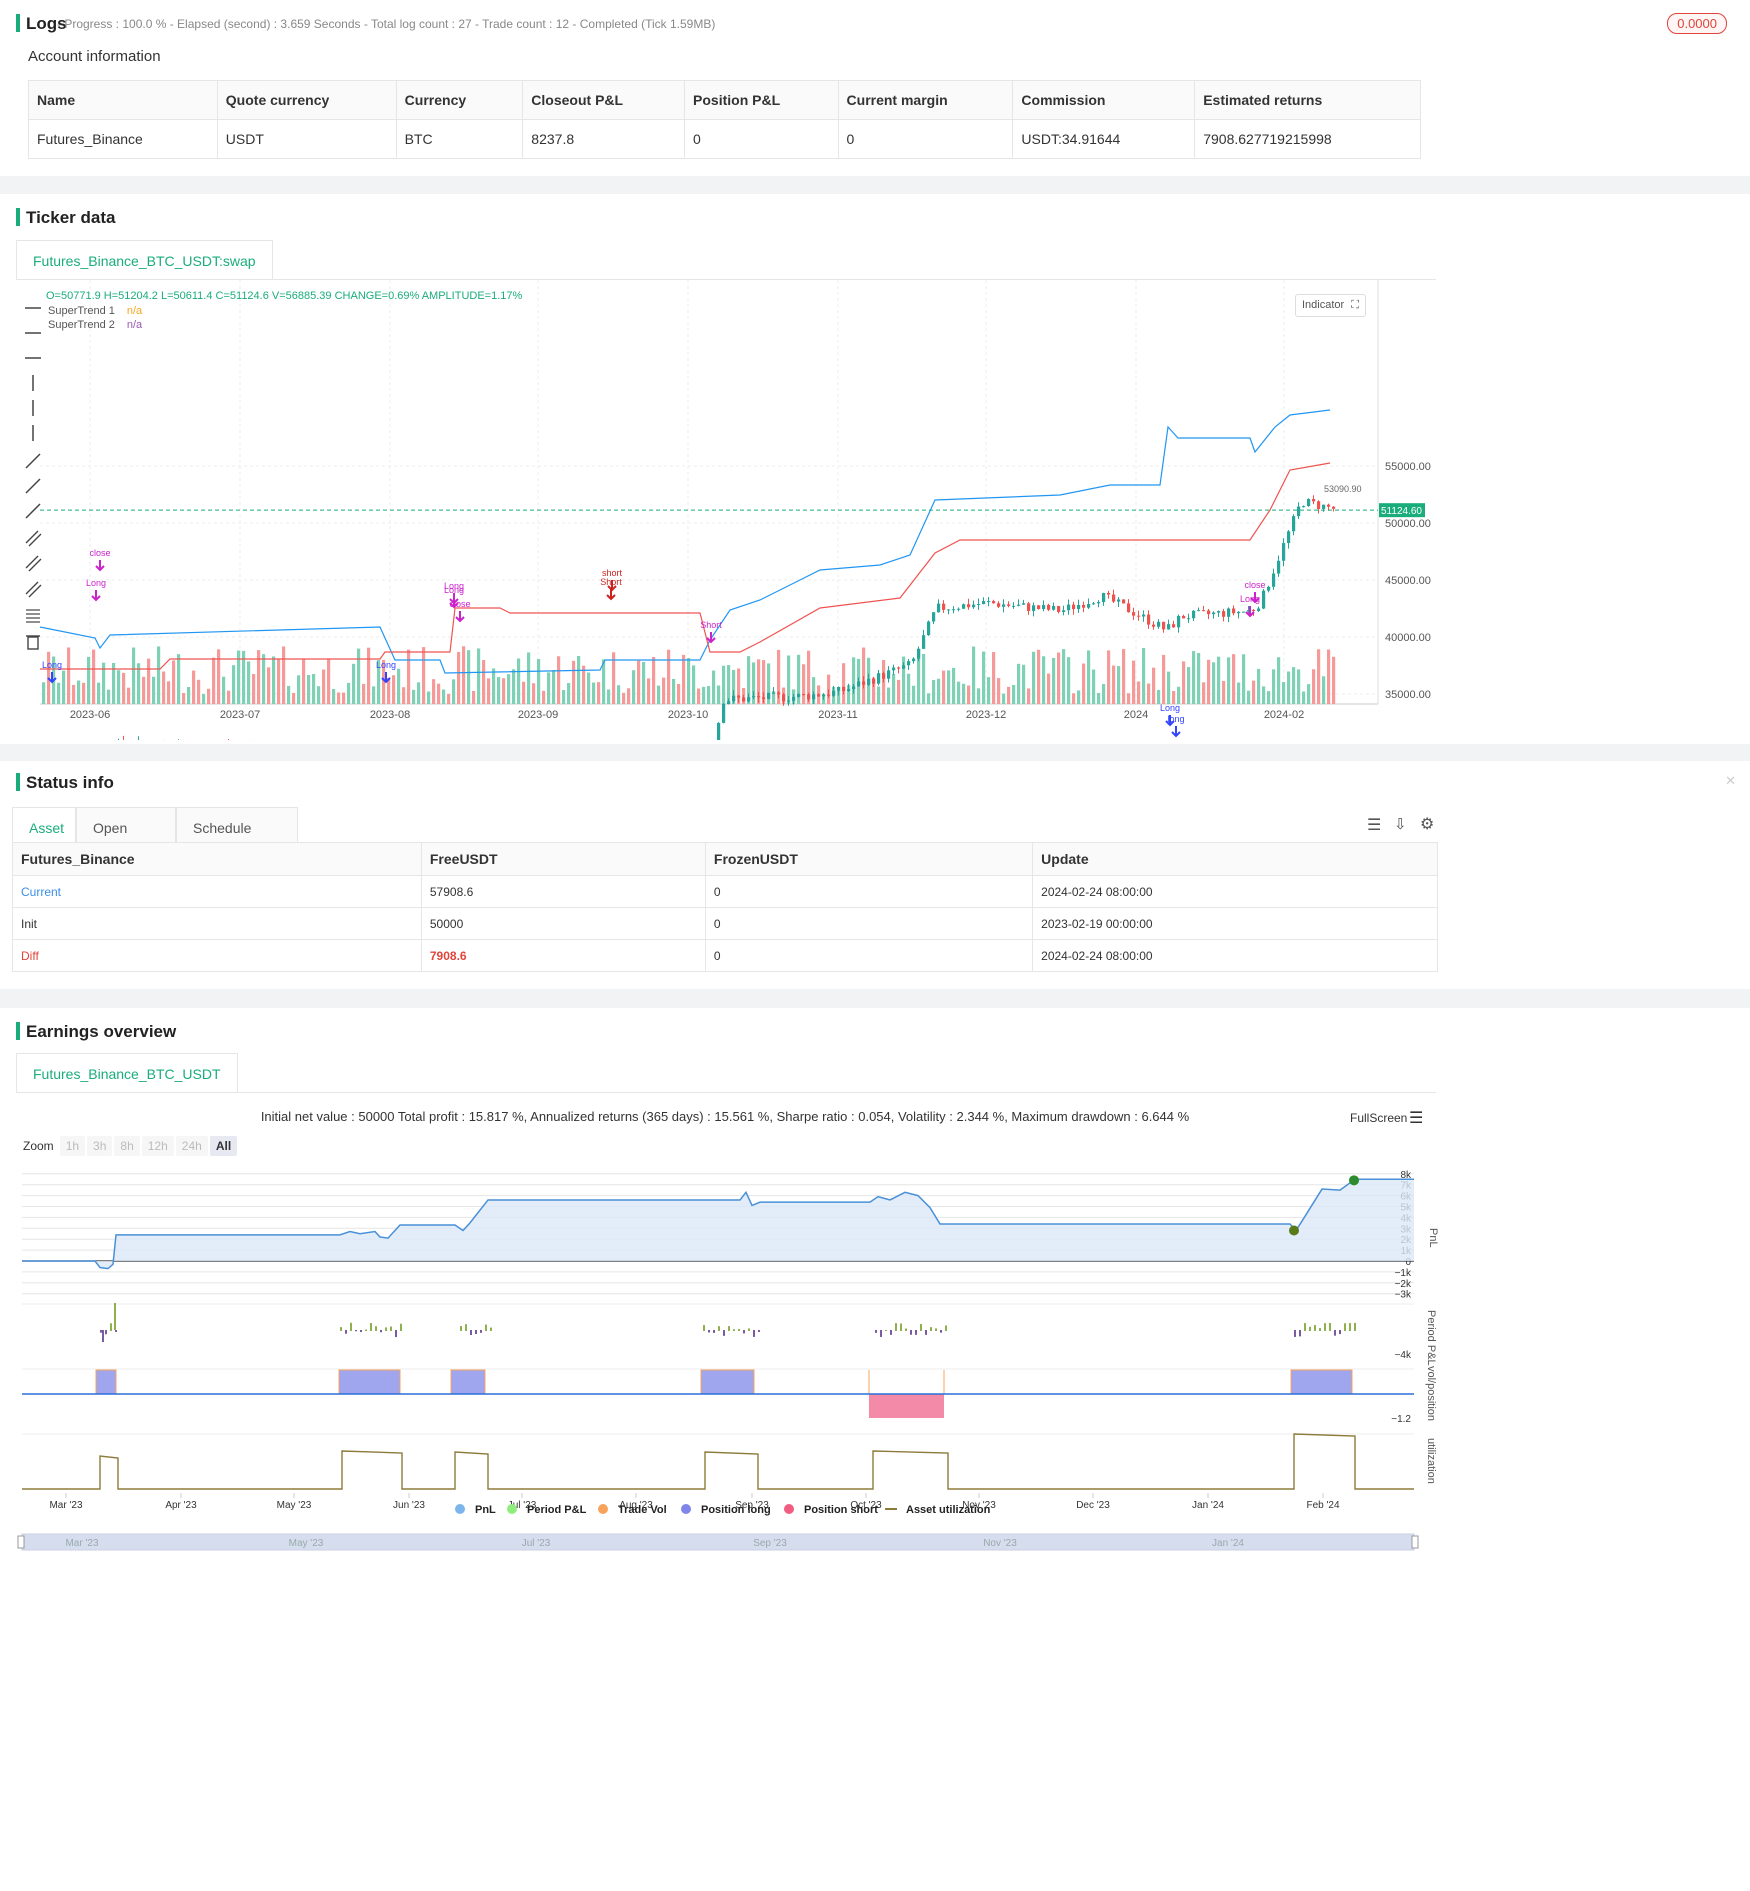  What do you see at coordinates (191, 1146) in the screenshot?
I see `zoom-button-24h: 24h` at bounding box center [191, 1146].